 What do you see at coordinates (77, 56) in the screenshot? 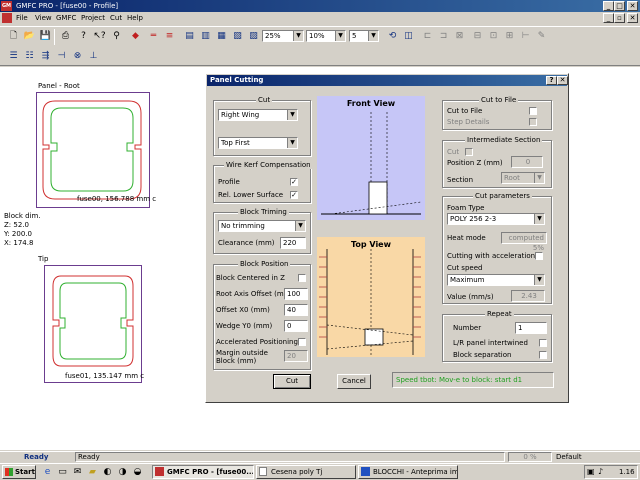
I see `layout5-icon: ⊗` at bounding box center [77, 56].